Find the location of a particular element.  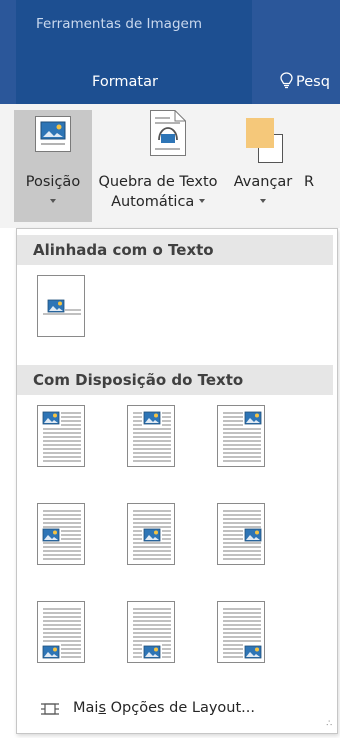

option-position-top-center is located at coordinates (152, 437).